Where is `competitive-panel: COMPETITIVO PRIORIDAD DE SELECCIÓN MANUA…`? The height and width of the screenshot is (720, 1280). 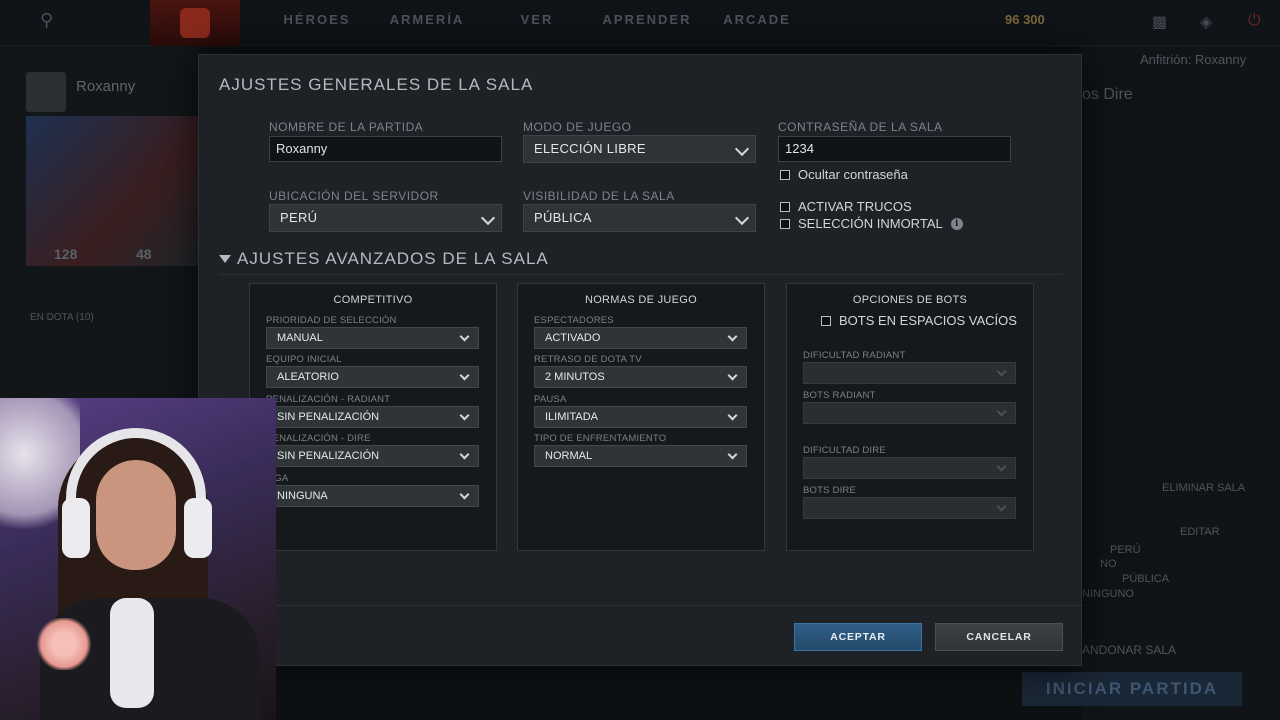 competitive-panel: COMPETITIVO PRIORIDAD DE SELECCIÓN MANUA… is located at coordinates (373, 417).